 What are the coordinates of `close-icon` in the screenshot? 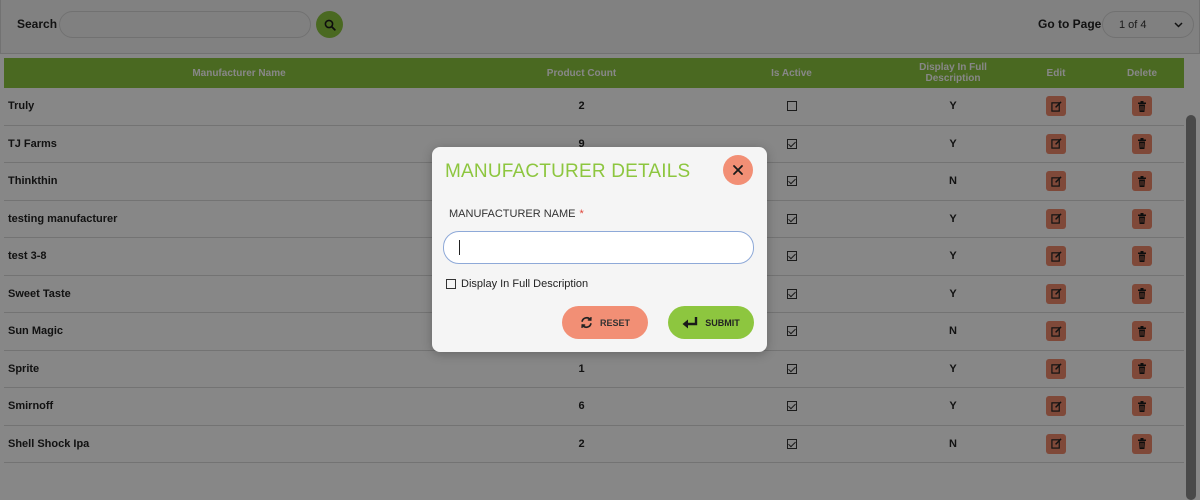 It's located at (738, 170).